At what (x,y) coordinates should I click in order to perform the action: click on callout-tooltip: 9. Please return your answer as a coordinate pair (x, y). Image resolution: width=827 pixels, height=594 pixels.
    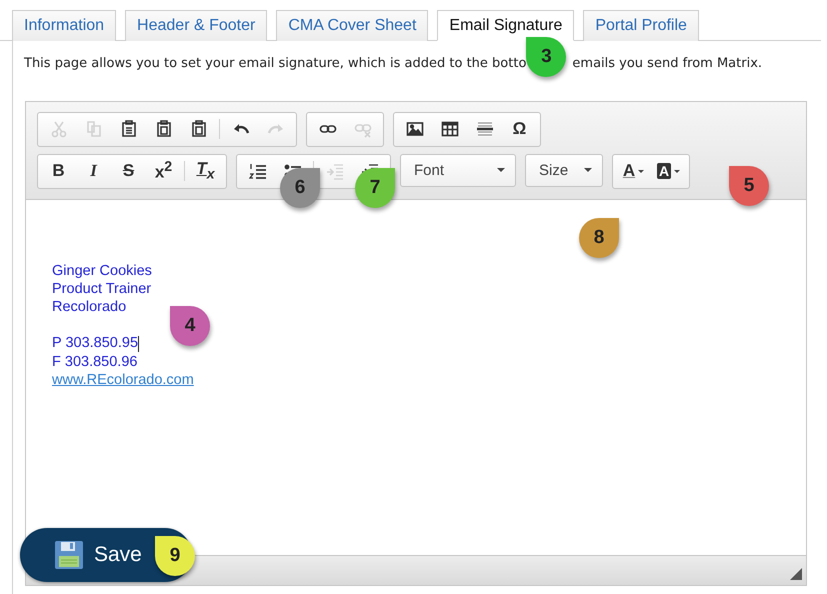
    Looking at the image, I should click on (175, 556).